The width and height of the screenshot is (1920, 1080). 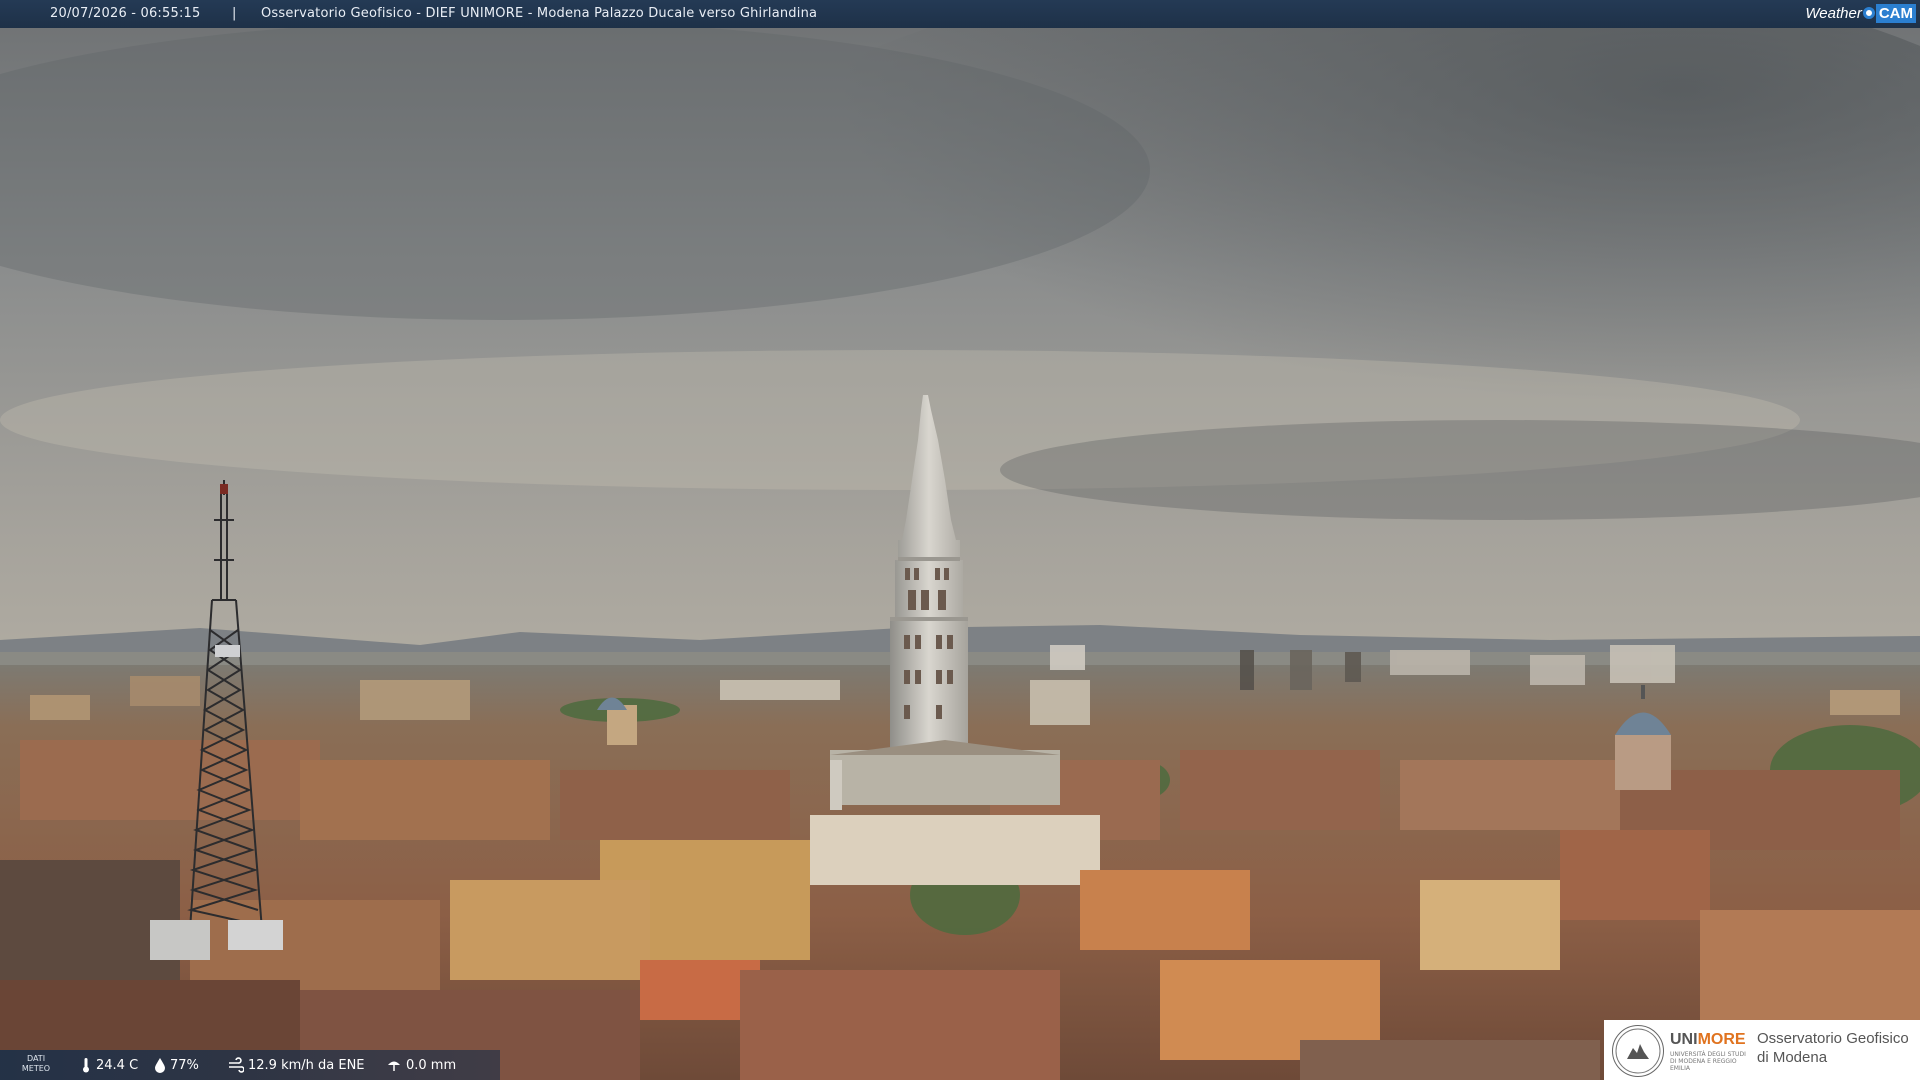 What do you see at coordinates (125, 13) in the screenshot?
I see `timestamp: 20/07/2026 - 06:55:15` at bounding box center [125, 13].